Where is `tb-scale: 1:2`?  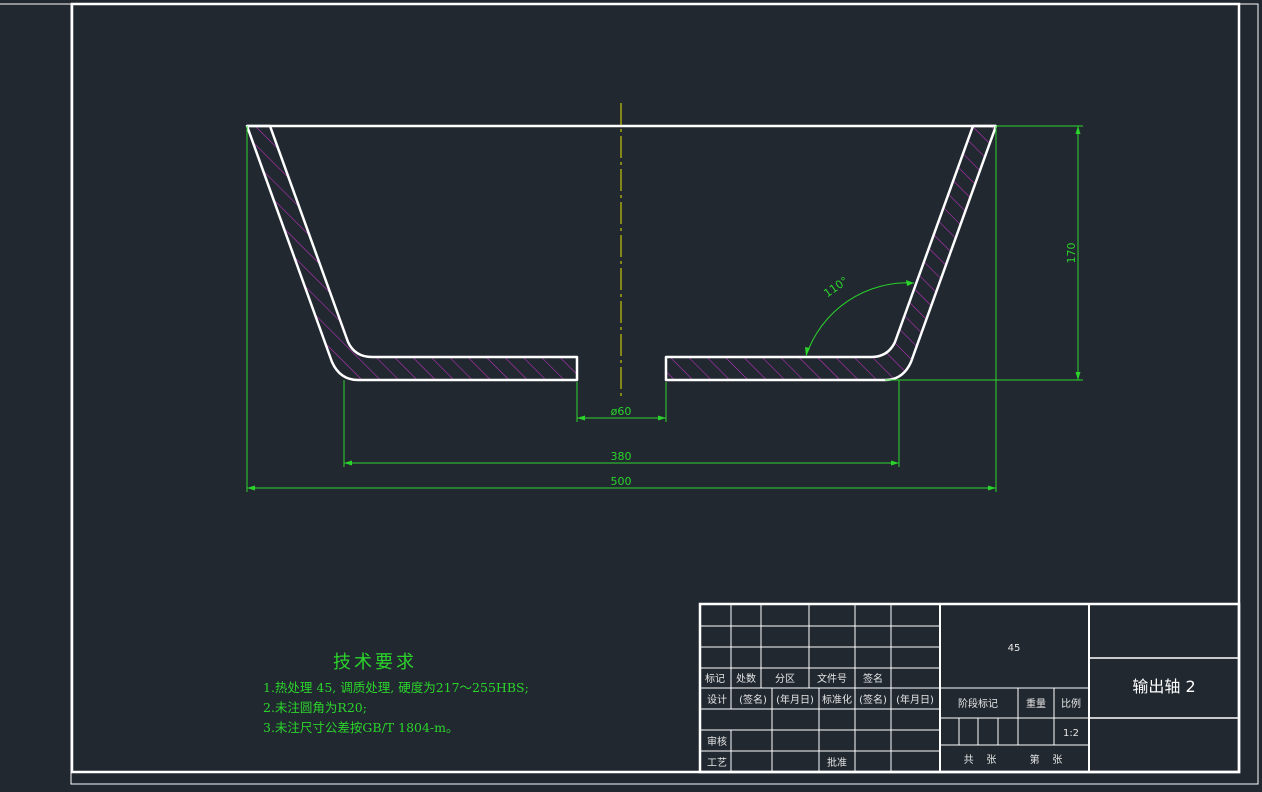 tb-scale: 1:2 is located at coordinates (1071, 733).